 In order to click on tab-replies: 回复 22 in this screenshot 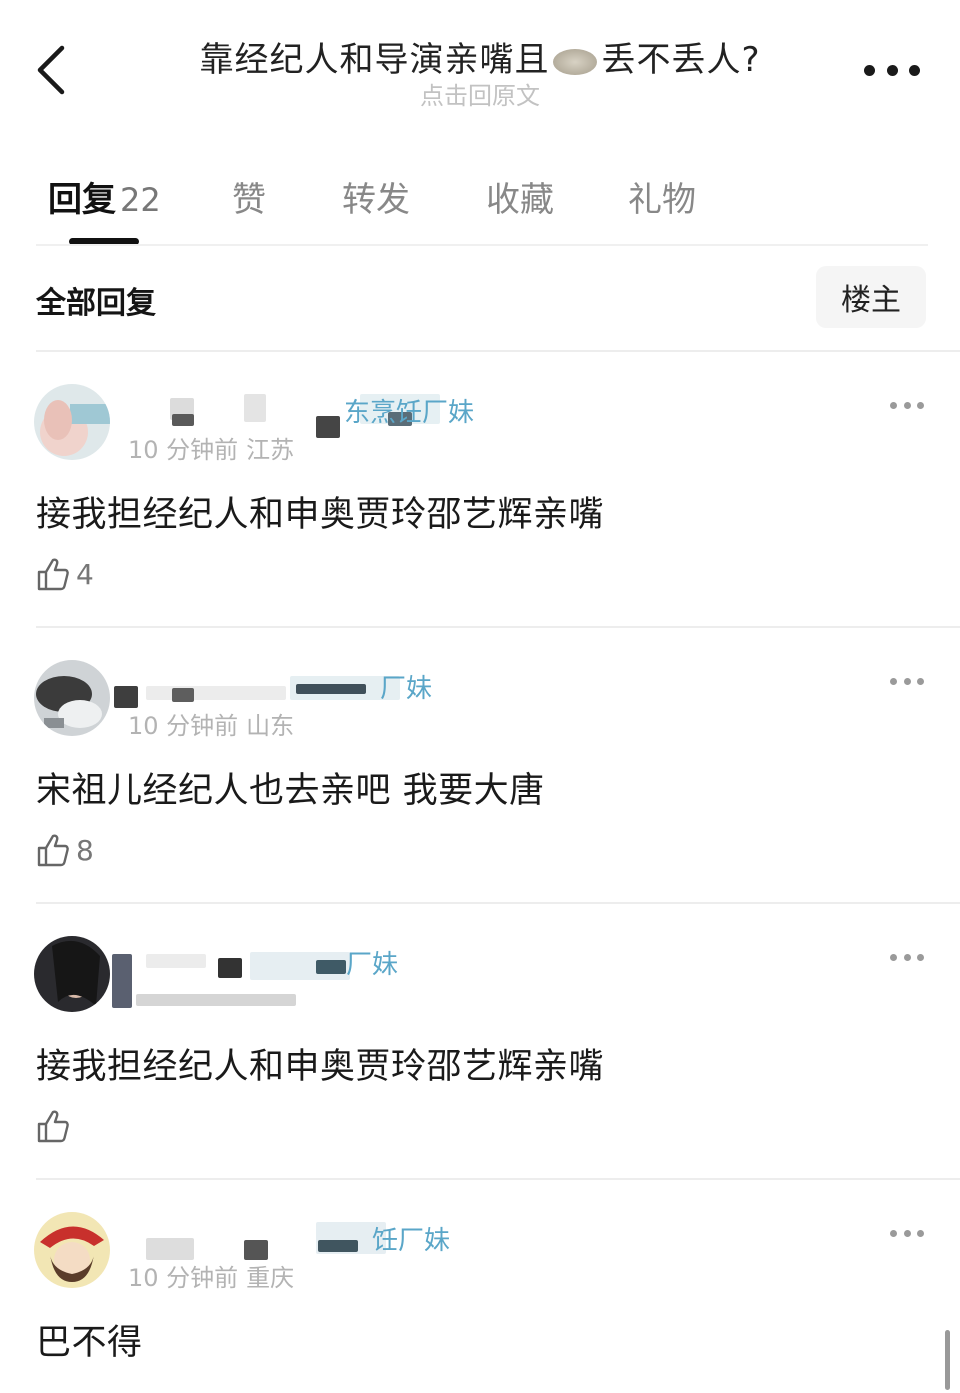, I will do `click(104, 196)`.